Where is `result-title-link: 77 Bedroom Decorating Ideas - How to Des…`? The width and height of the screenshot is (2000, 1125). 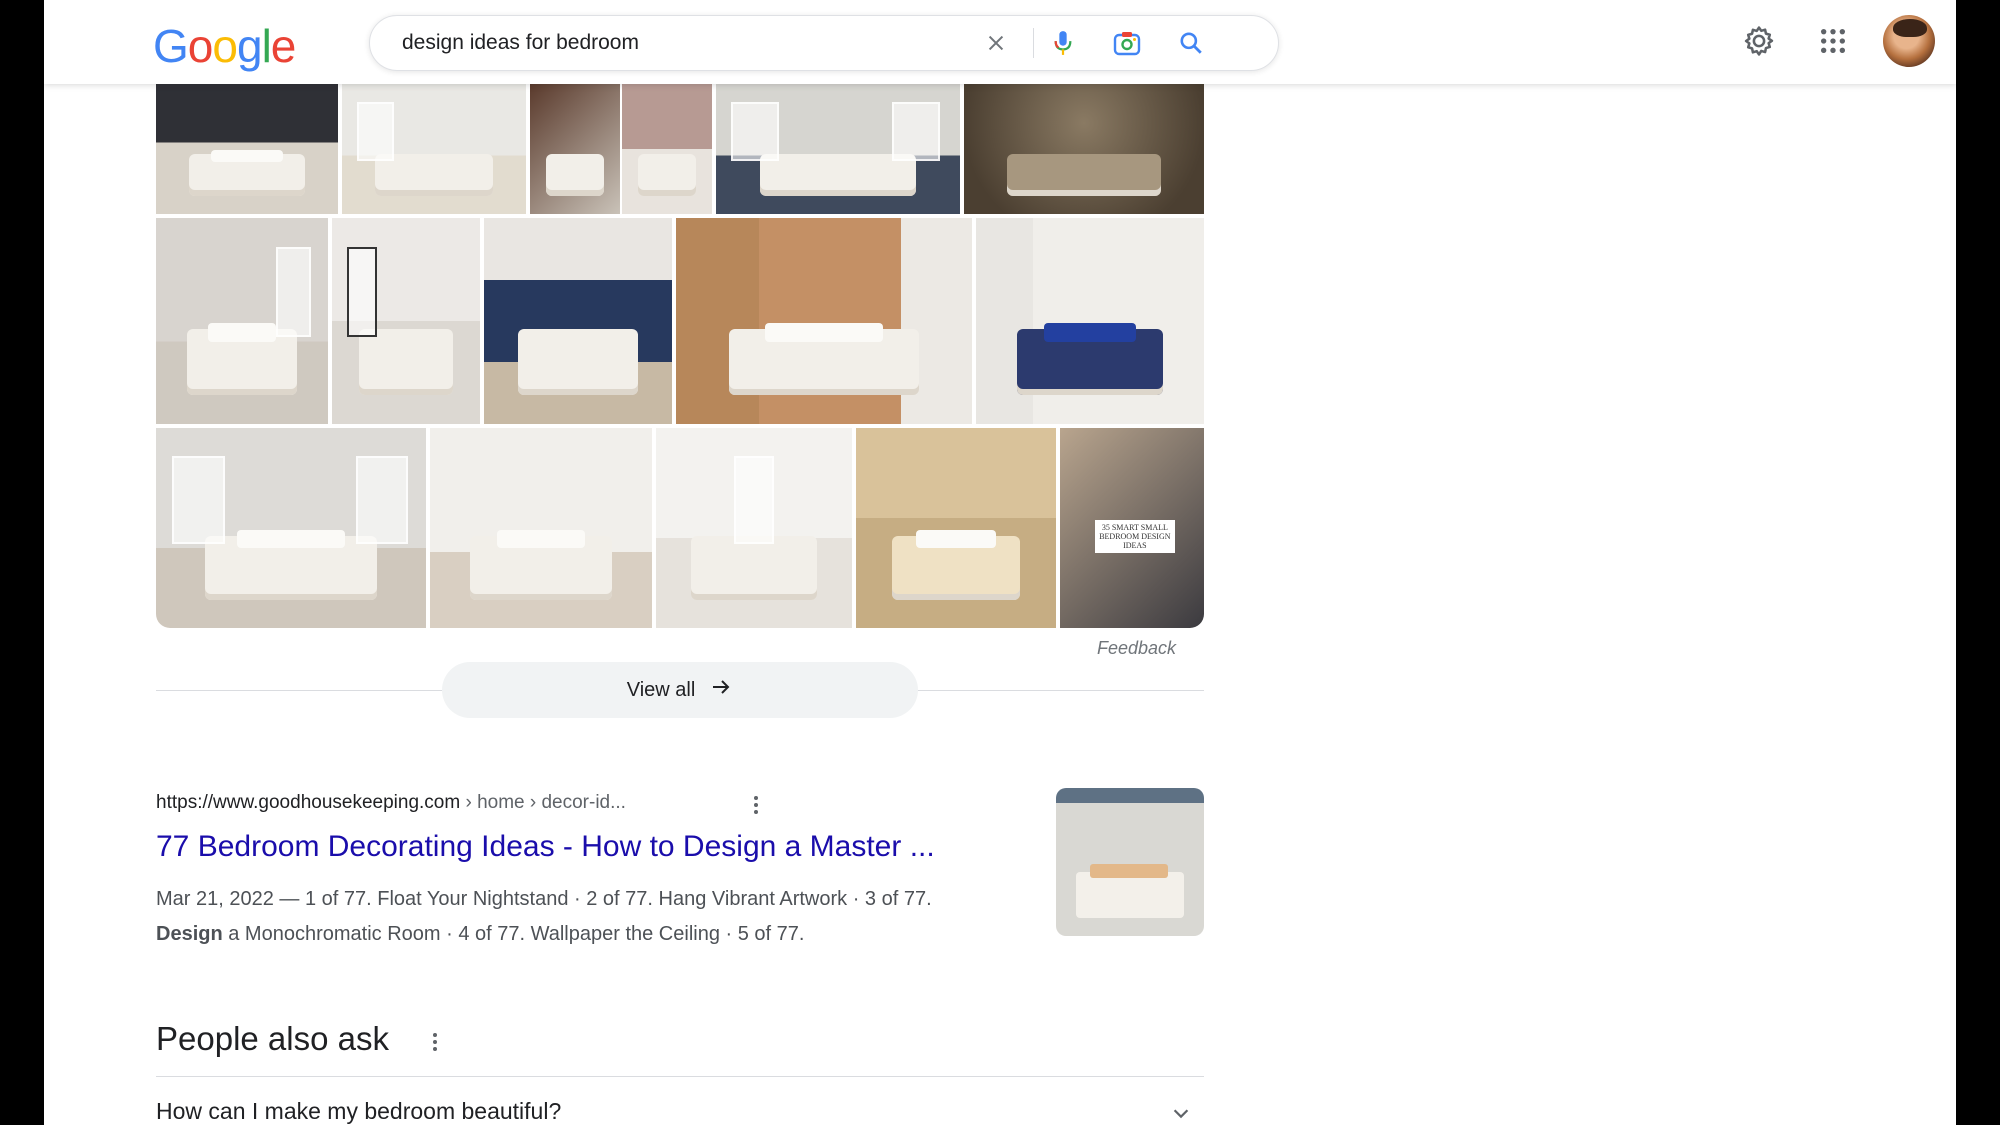 result-title-link: 77 Bedroom Decorating Ideas - How to Des… is located at coordinates (545, 847).